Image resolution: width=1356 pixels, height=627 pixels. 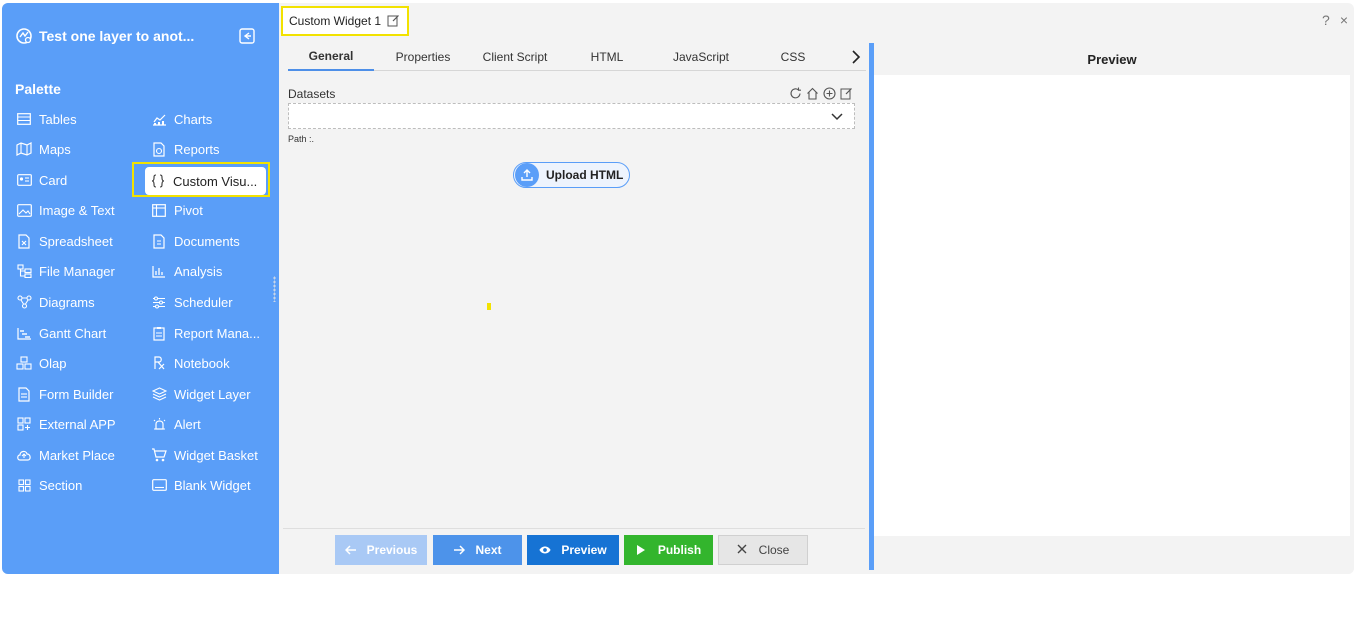 What do you see at coordinates (793, 57) in the screenshot?
I see `tab-css: CSS` at bounding box center [793, 57].